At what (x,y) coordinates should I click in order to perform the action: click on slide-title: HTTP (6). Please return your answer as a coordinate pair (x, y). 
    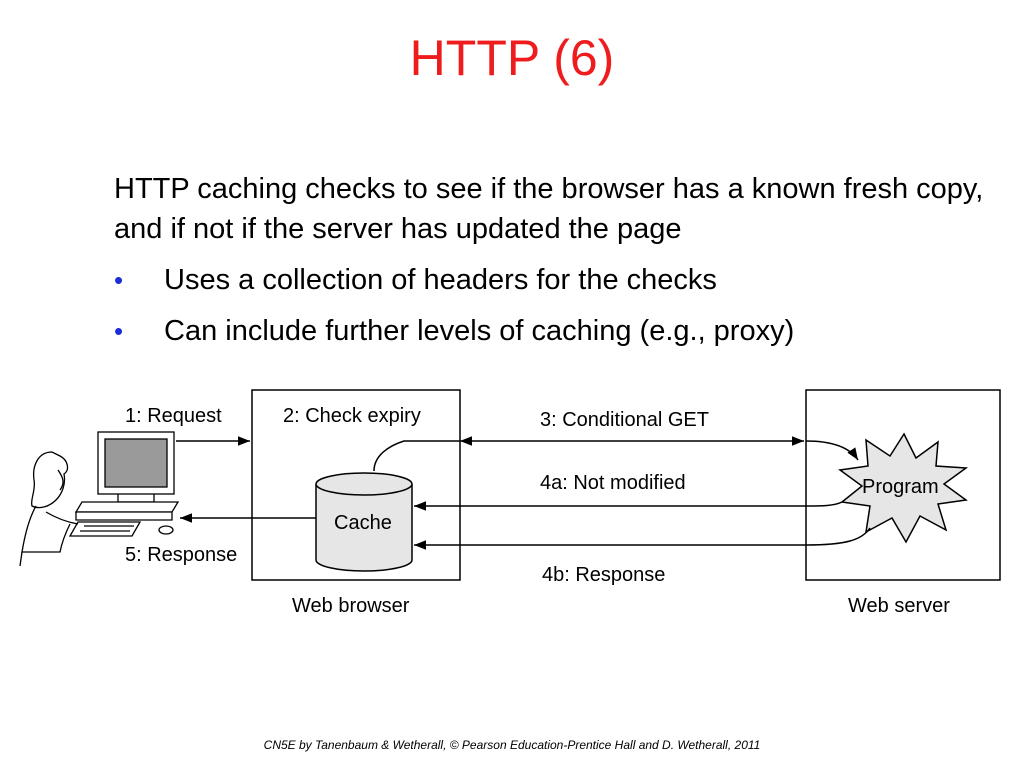
    Looking at the image, I should click on (512, 58).